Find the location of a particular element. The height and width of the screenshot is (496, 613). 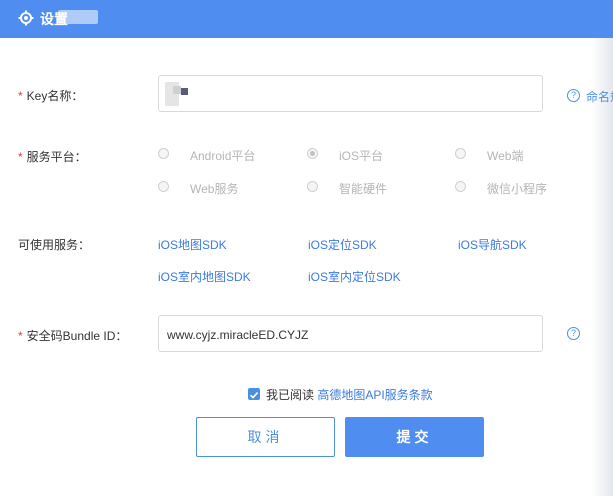

side-shadow is located at coordinates (602, 267).